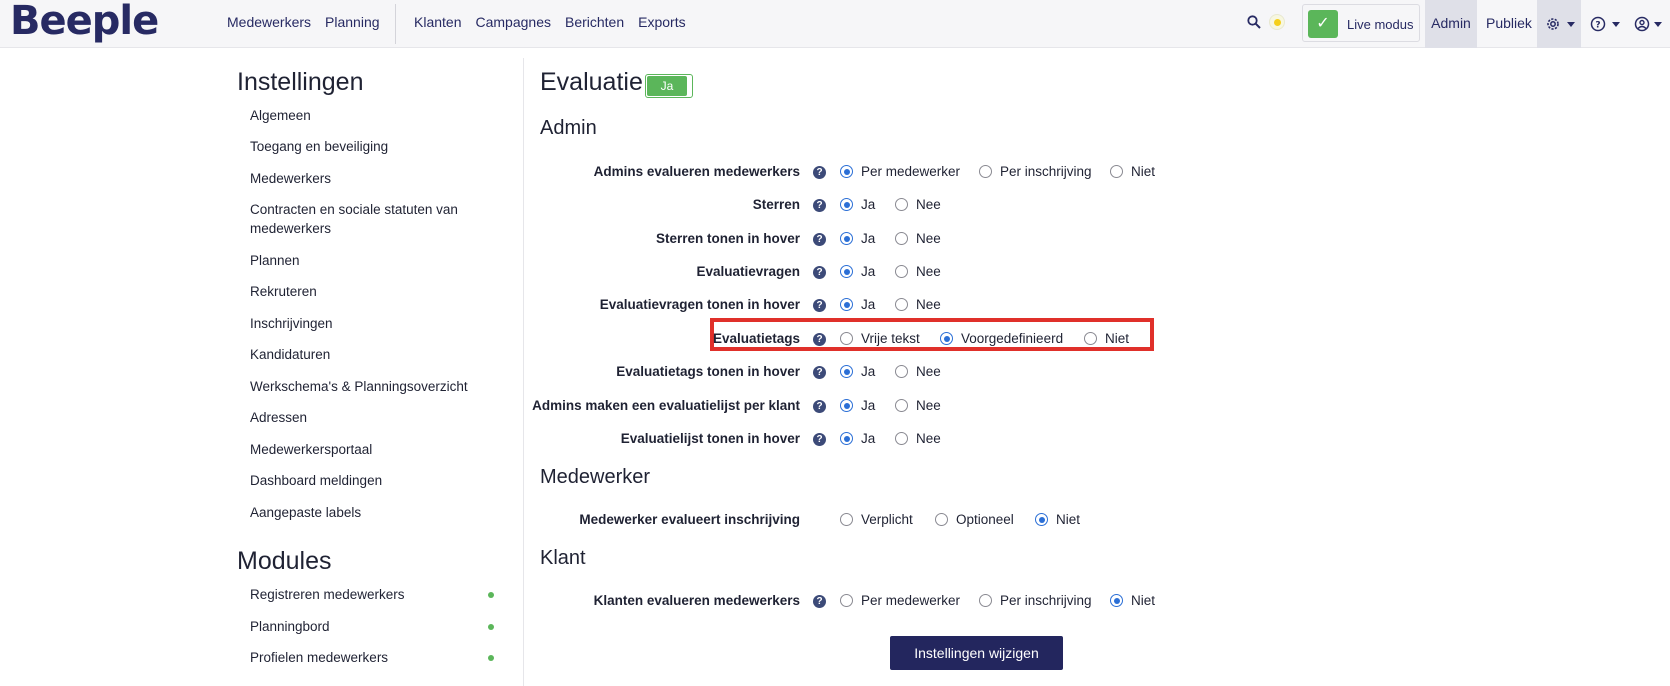  I want to click on sidebar-item-algemeen: Algemeen, so click(370, 115).